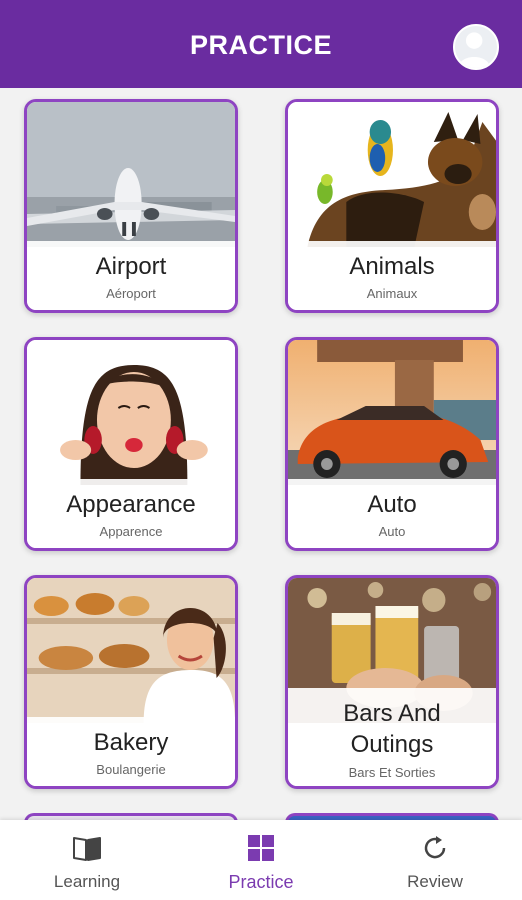 The image size is (522, 900). What do you see at coordinates (131, 504) in the screenshot?
I see `card-title: Appearance` at bounding box center [131, 504].